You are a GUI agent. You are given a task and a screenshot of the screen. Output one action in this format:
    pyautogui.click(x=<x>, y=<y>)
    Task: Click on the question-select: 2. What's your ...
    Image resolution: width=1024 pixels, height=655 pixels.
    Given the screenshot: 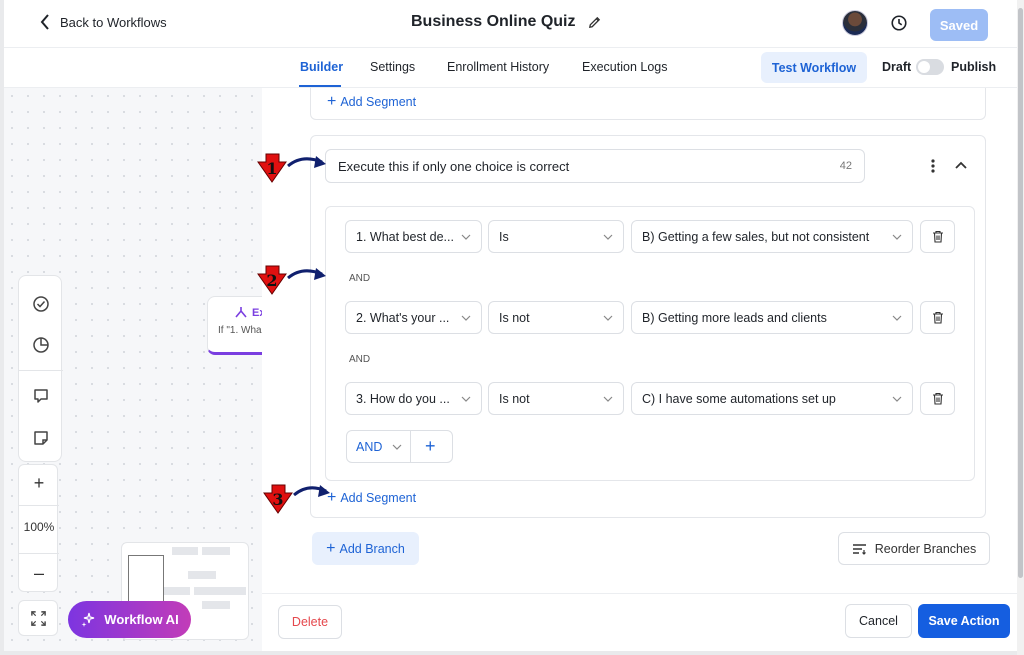 What is the action you would take?
    pyautogui.click(x=413, y=317)
    